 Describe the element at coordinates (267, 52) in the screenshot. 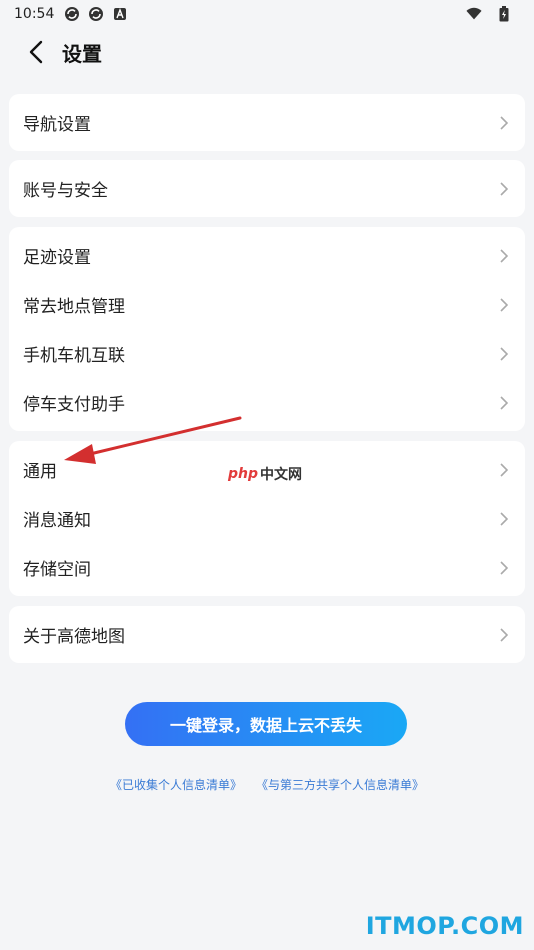

I see `header: 设置` at that location.